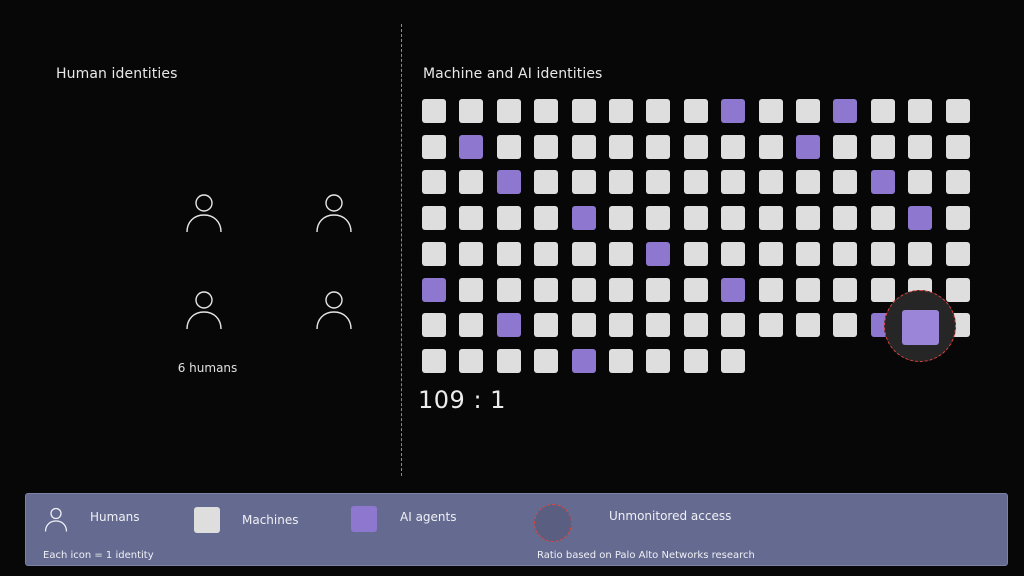 Image resolution: width=1024 pixels, height=576 pixels. I want to click on unmonitored-ai-agent, so click(920, 327).